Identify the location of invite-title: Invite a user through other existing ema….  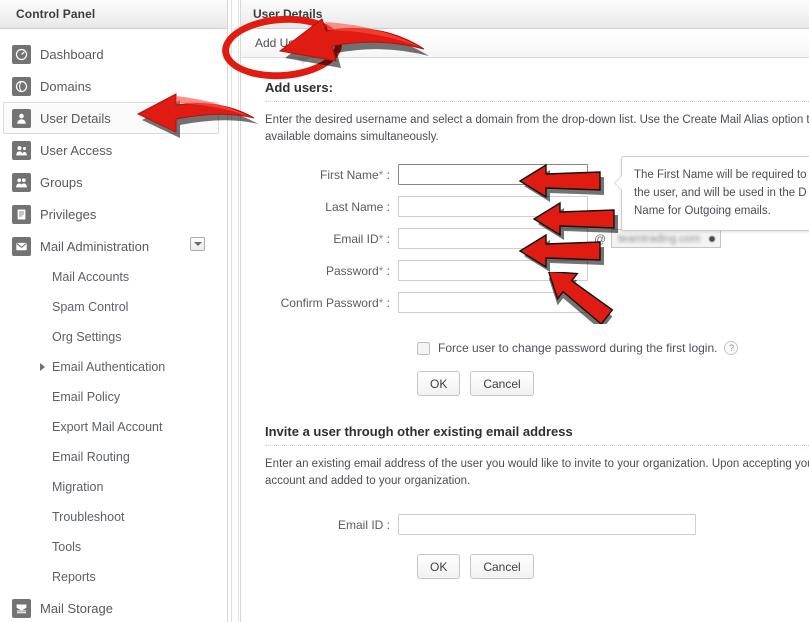
(419, 431).